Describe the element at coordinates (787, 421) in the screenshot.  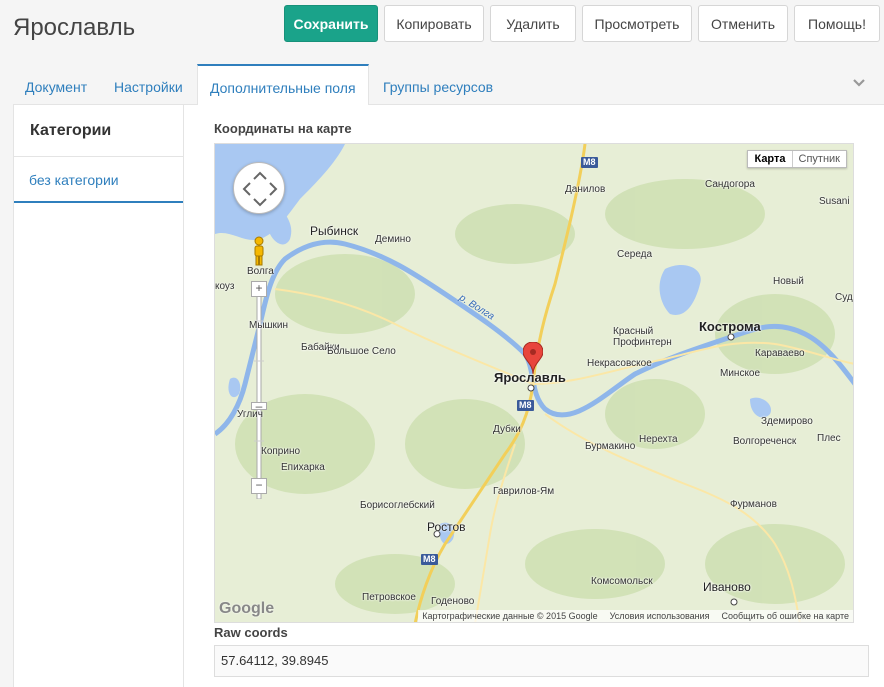
I see `place-label: Здемирово` at that location.